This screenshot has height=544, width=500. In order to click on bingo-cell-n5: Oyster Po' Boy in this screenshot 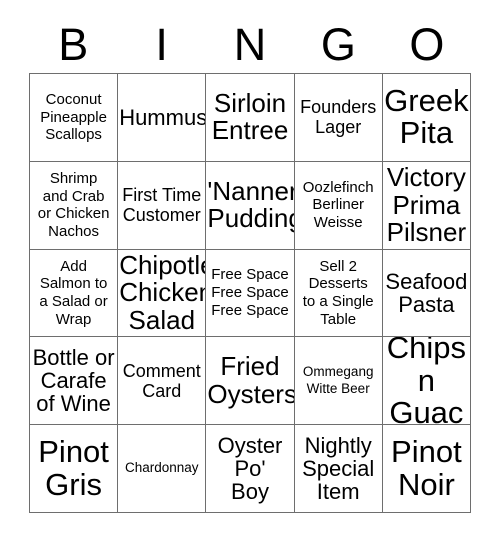, I will do `click(250, 469)`.